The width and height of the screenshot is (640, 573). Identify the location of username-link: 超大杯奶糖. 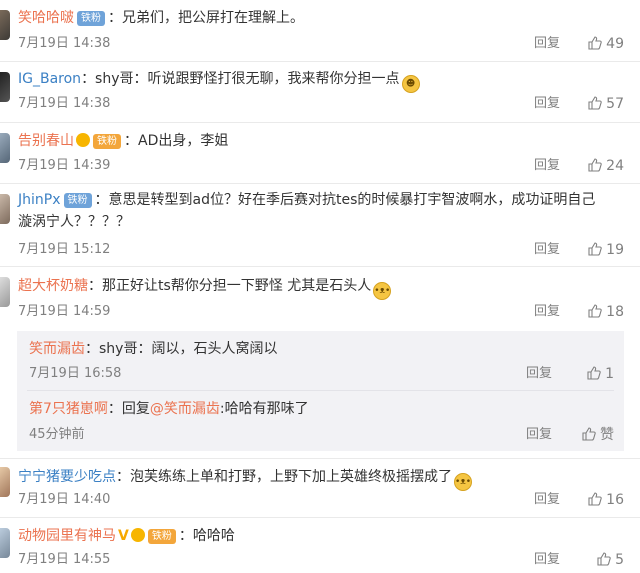
(53, 286).